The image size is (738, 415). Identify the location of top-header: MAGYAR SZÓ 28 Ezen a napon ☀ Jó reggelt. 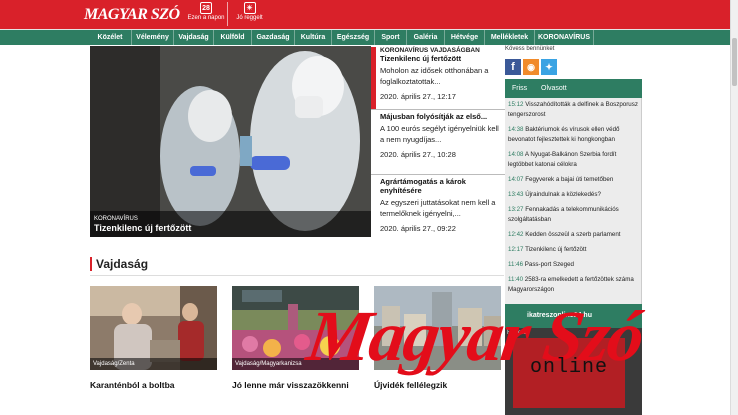
(365, 14).